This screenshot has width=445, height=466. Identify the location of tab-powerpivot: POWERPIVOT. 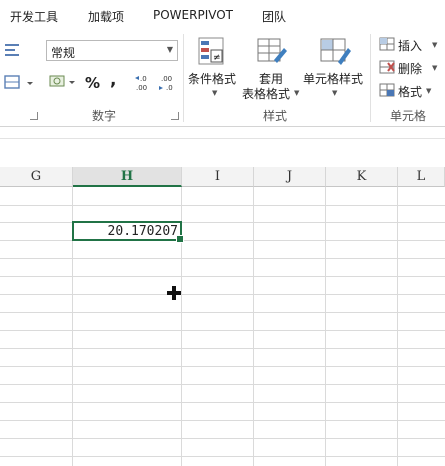
(193, 15).